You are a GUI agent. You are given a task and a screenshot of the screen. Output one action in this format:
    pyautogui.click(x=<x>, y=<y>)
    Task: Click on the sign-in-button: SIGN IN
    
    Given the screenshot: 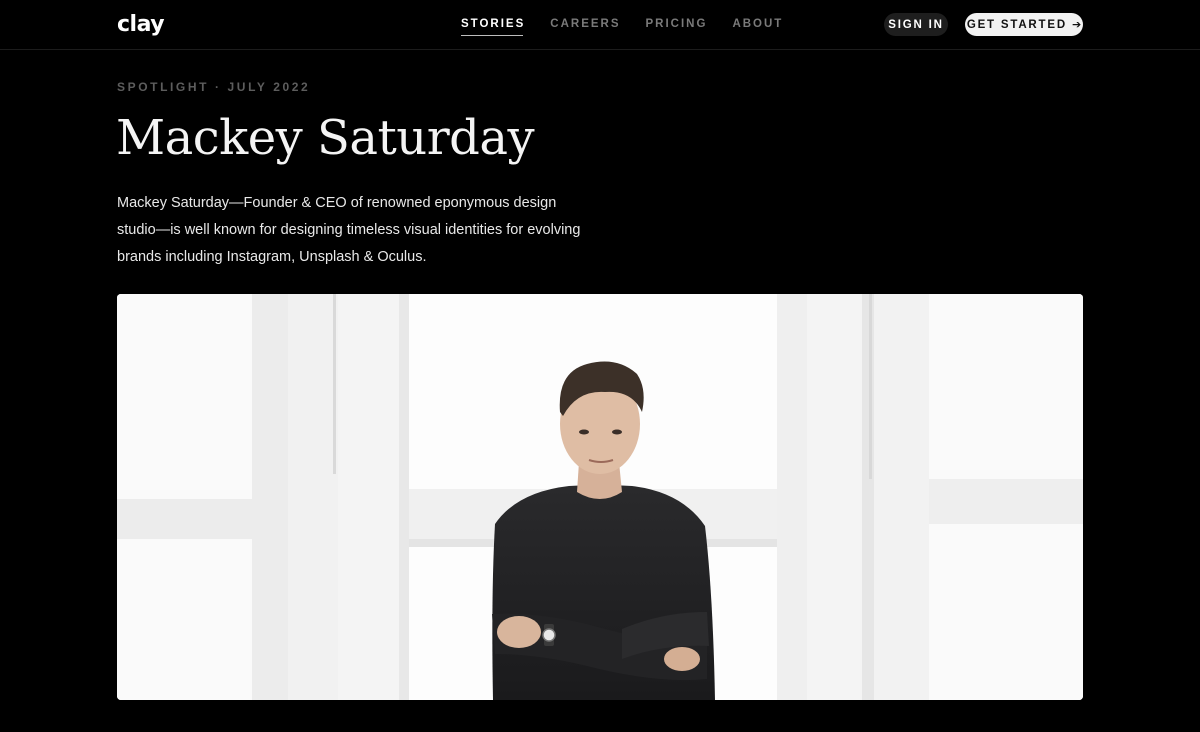 What is the action you would take?
    pyautogui.click(x=916, y=24)
    